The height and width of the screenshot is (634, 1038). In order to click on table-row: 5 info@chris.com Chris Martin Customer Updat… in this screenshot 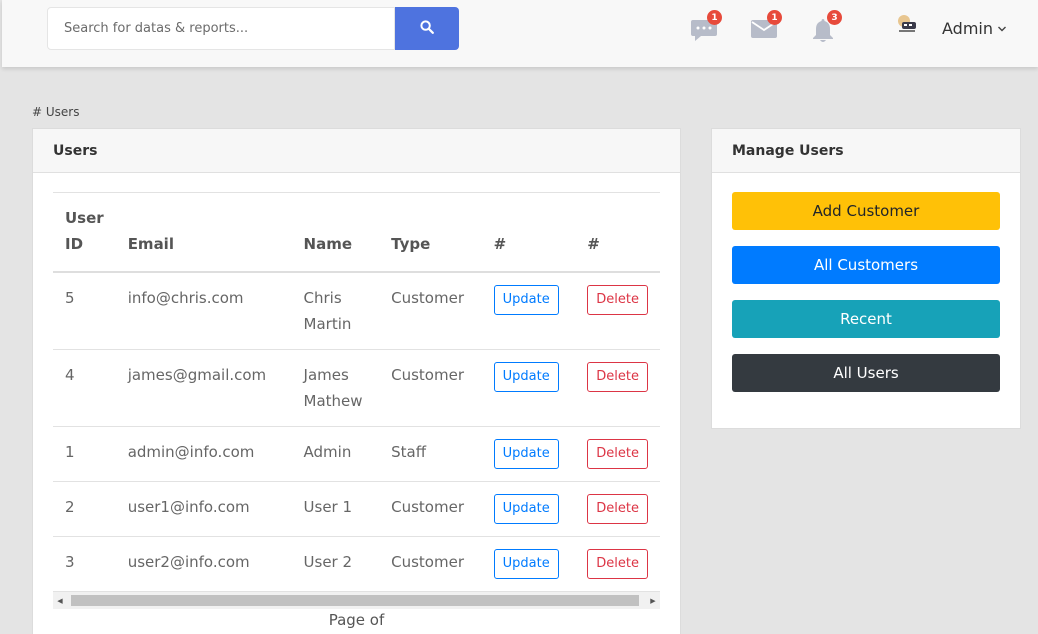, I will do `click(356, 311)`.